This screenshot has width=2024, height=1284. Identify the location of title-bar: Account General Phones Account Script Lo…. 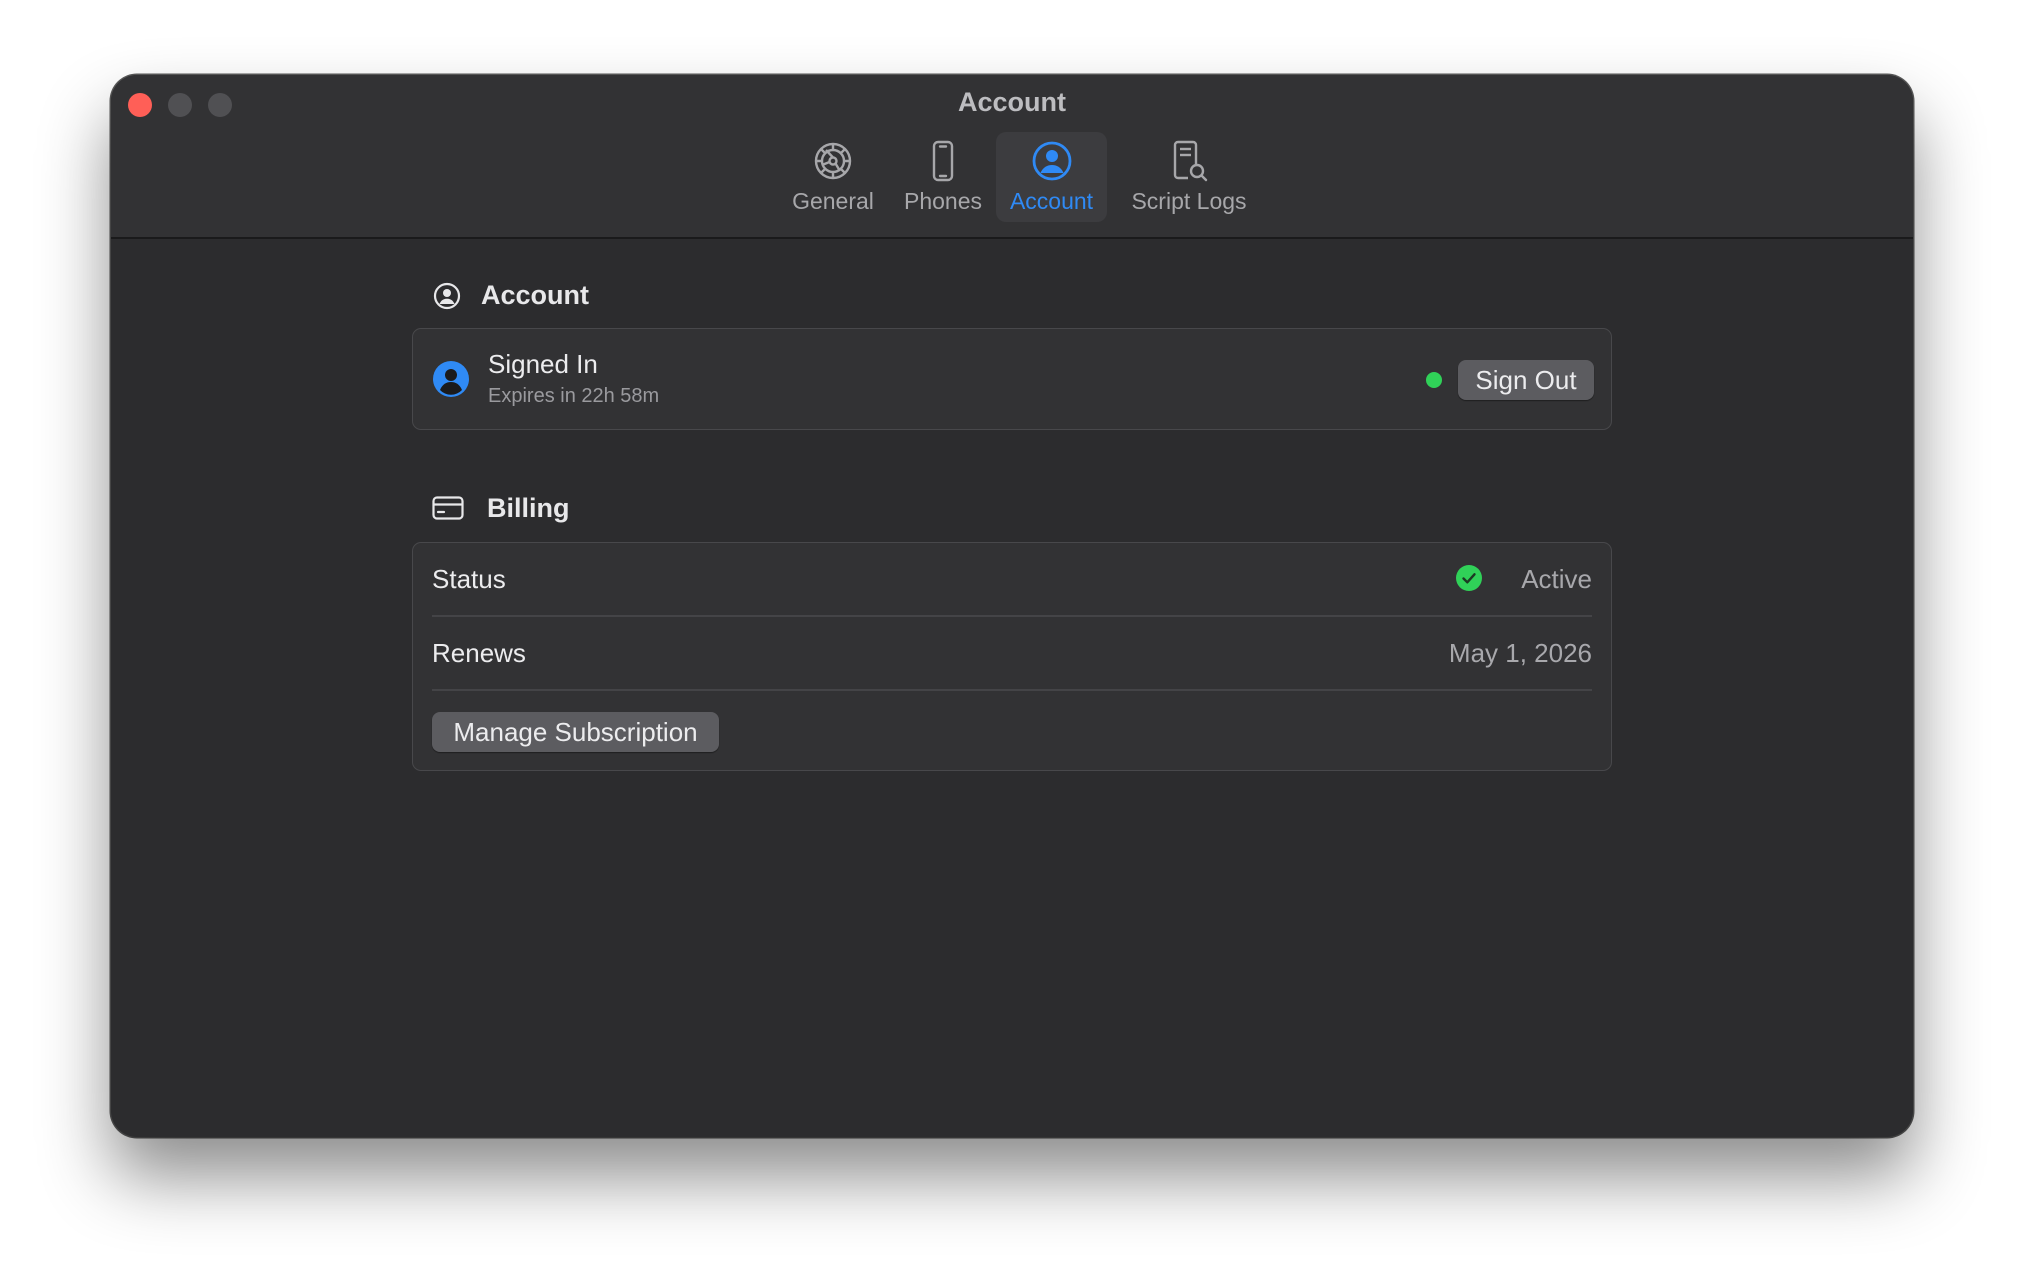
(1012, 157).